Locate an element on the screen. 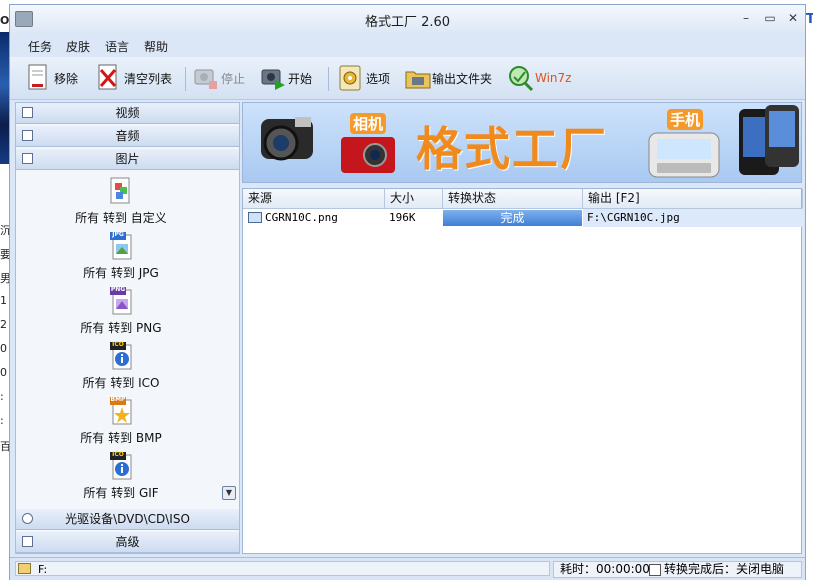  title-bar: 格式工厂 2.60 – ▭ ✕ is located at coordinates (407, 19).